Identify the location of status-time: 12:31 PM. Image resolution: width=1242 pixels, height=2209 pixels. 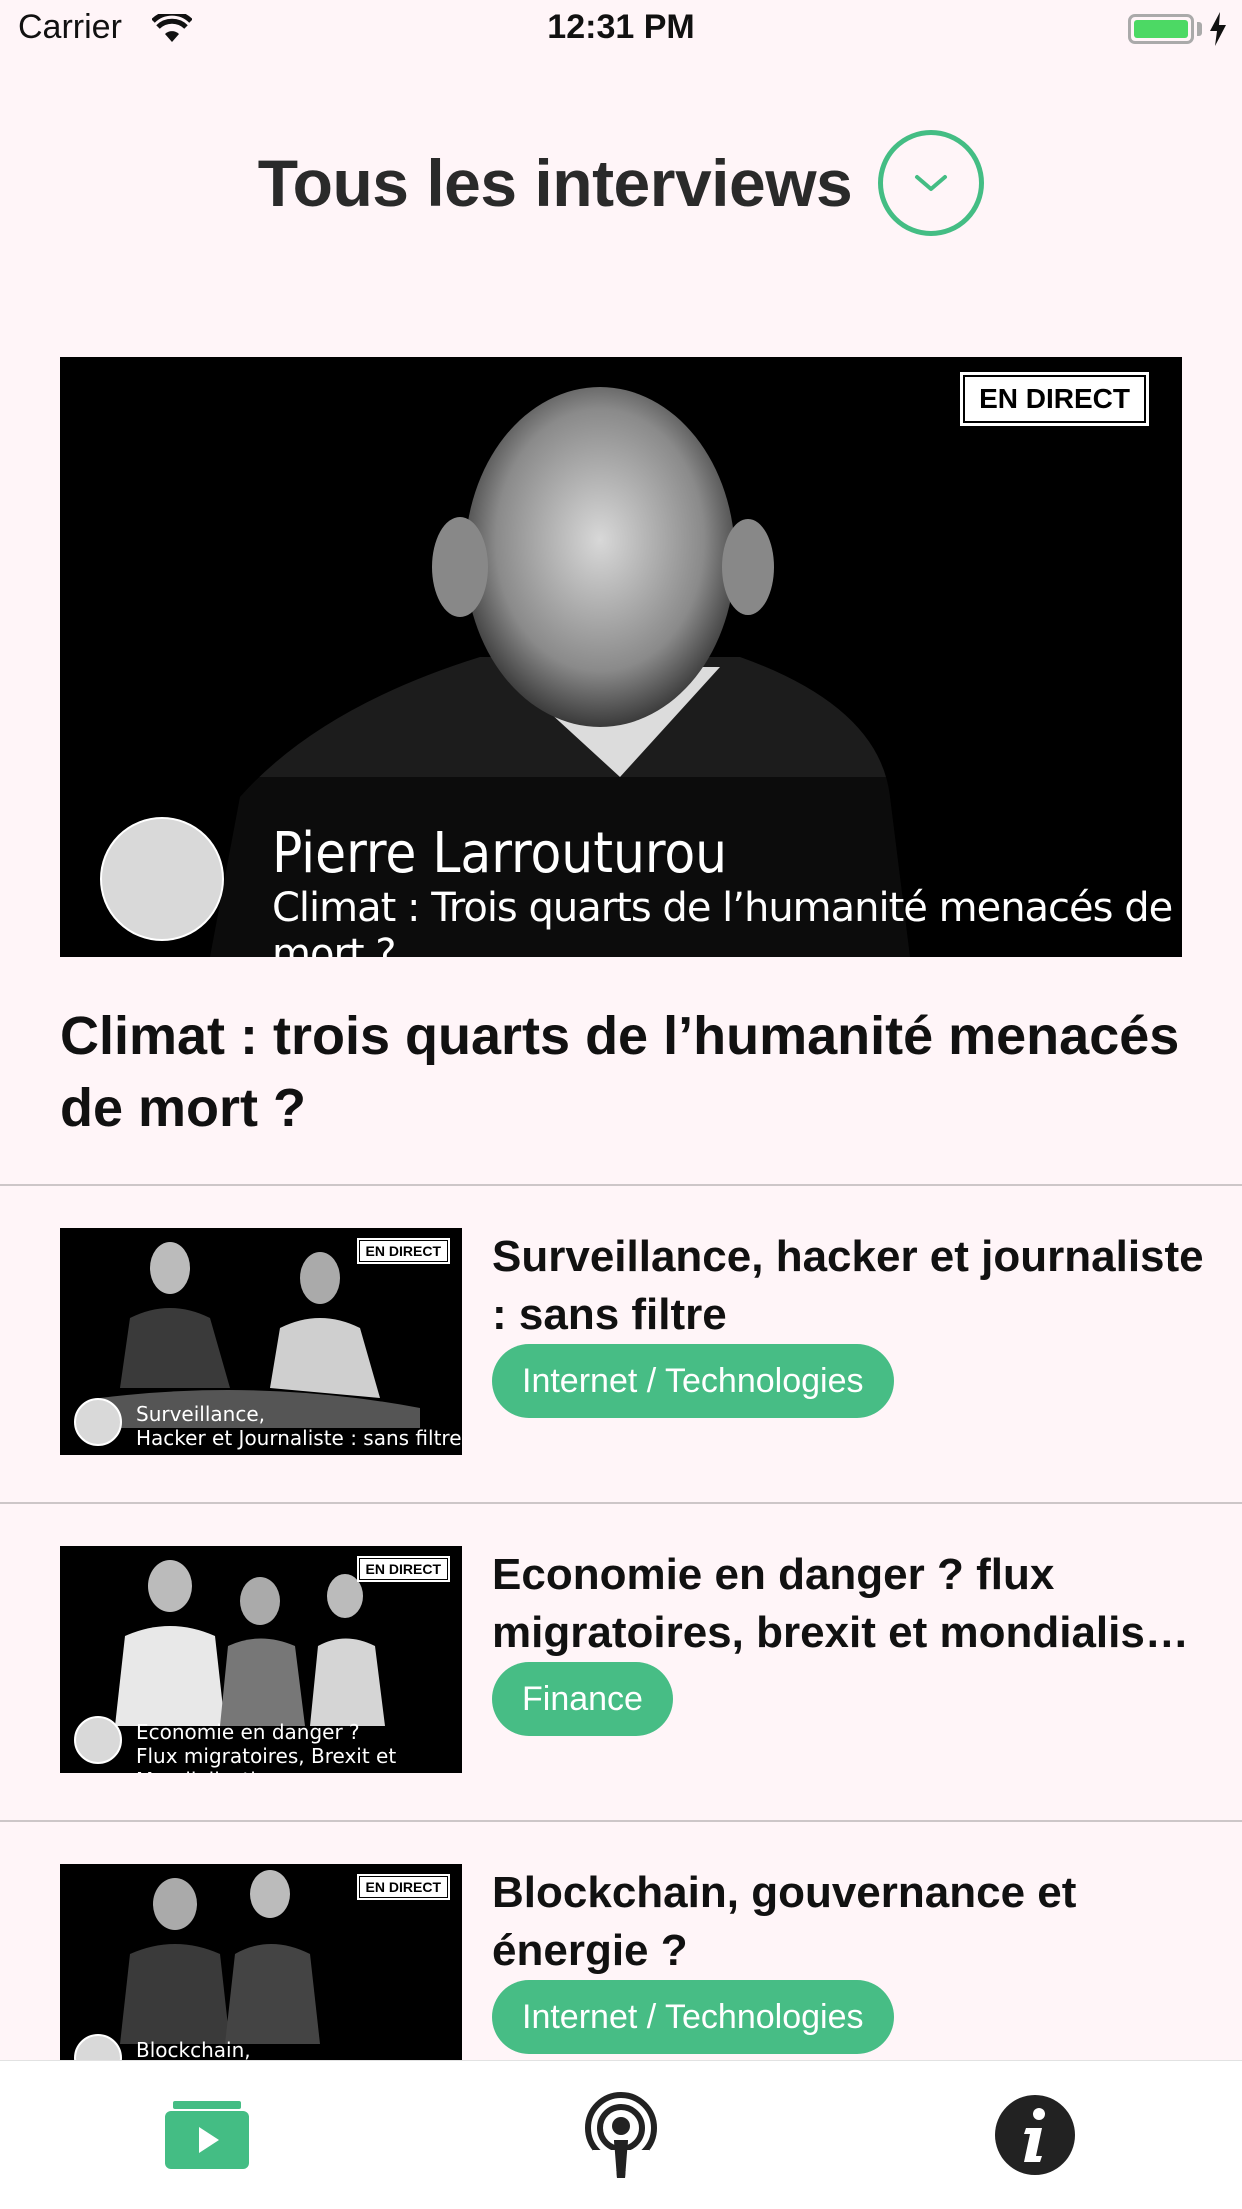
(621, 27).